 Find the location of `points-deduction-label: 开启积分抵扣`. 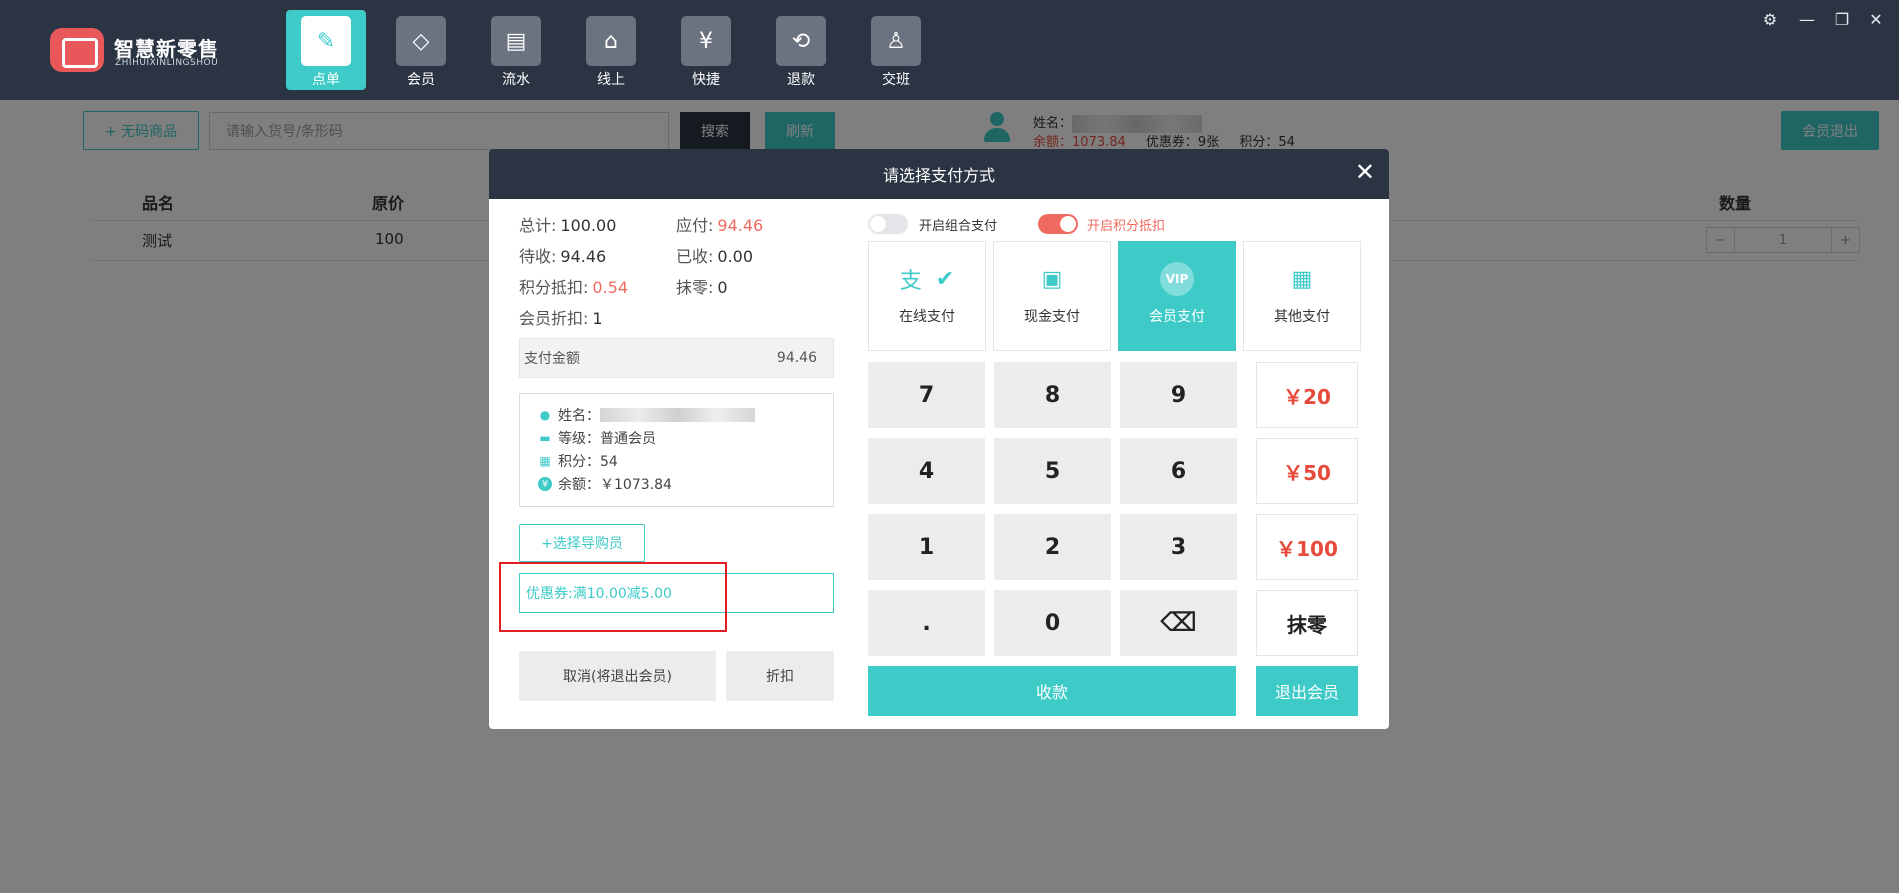

points-deduction-label: 开启积分抵扣 is located at coordinates (1126, 226).